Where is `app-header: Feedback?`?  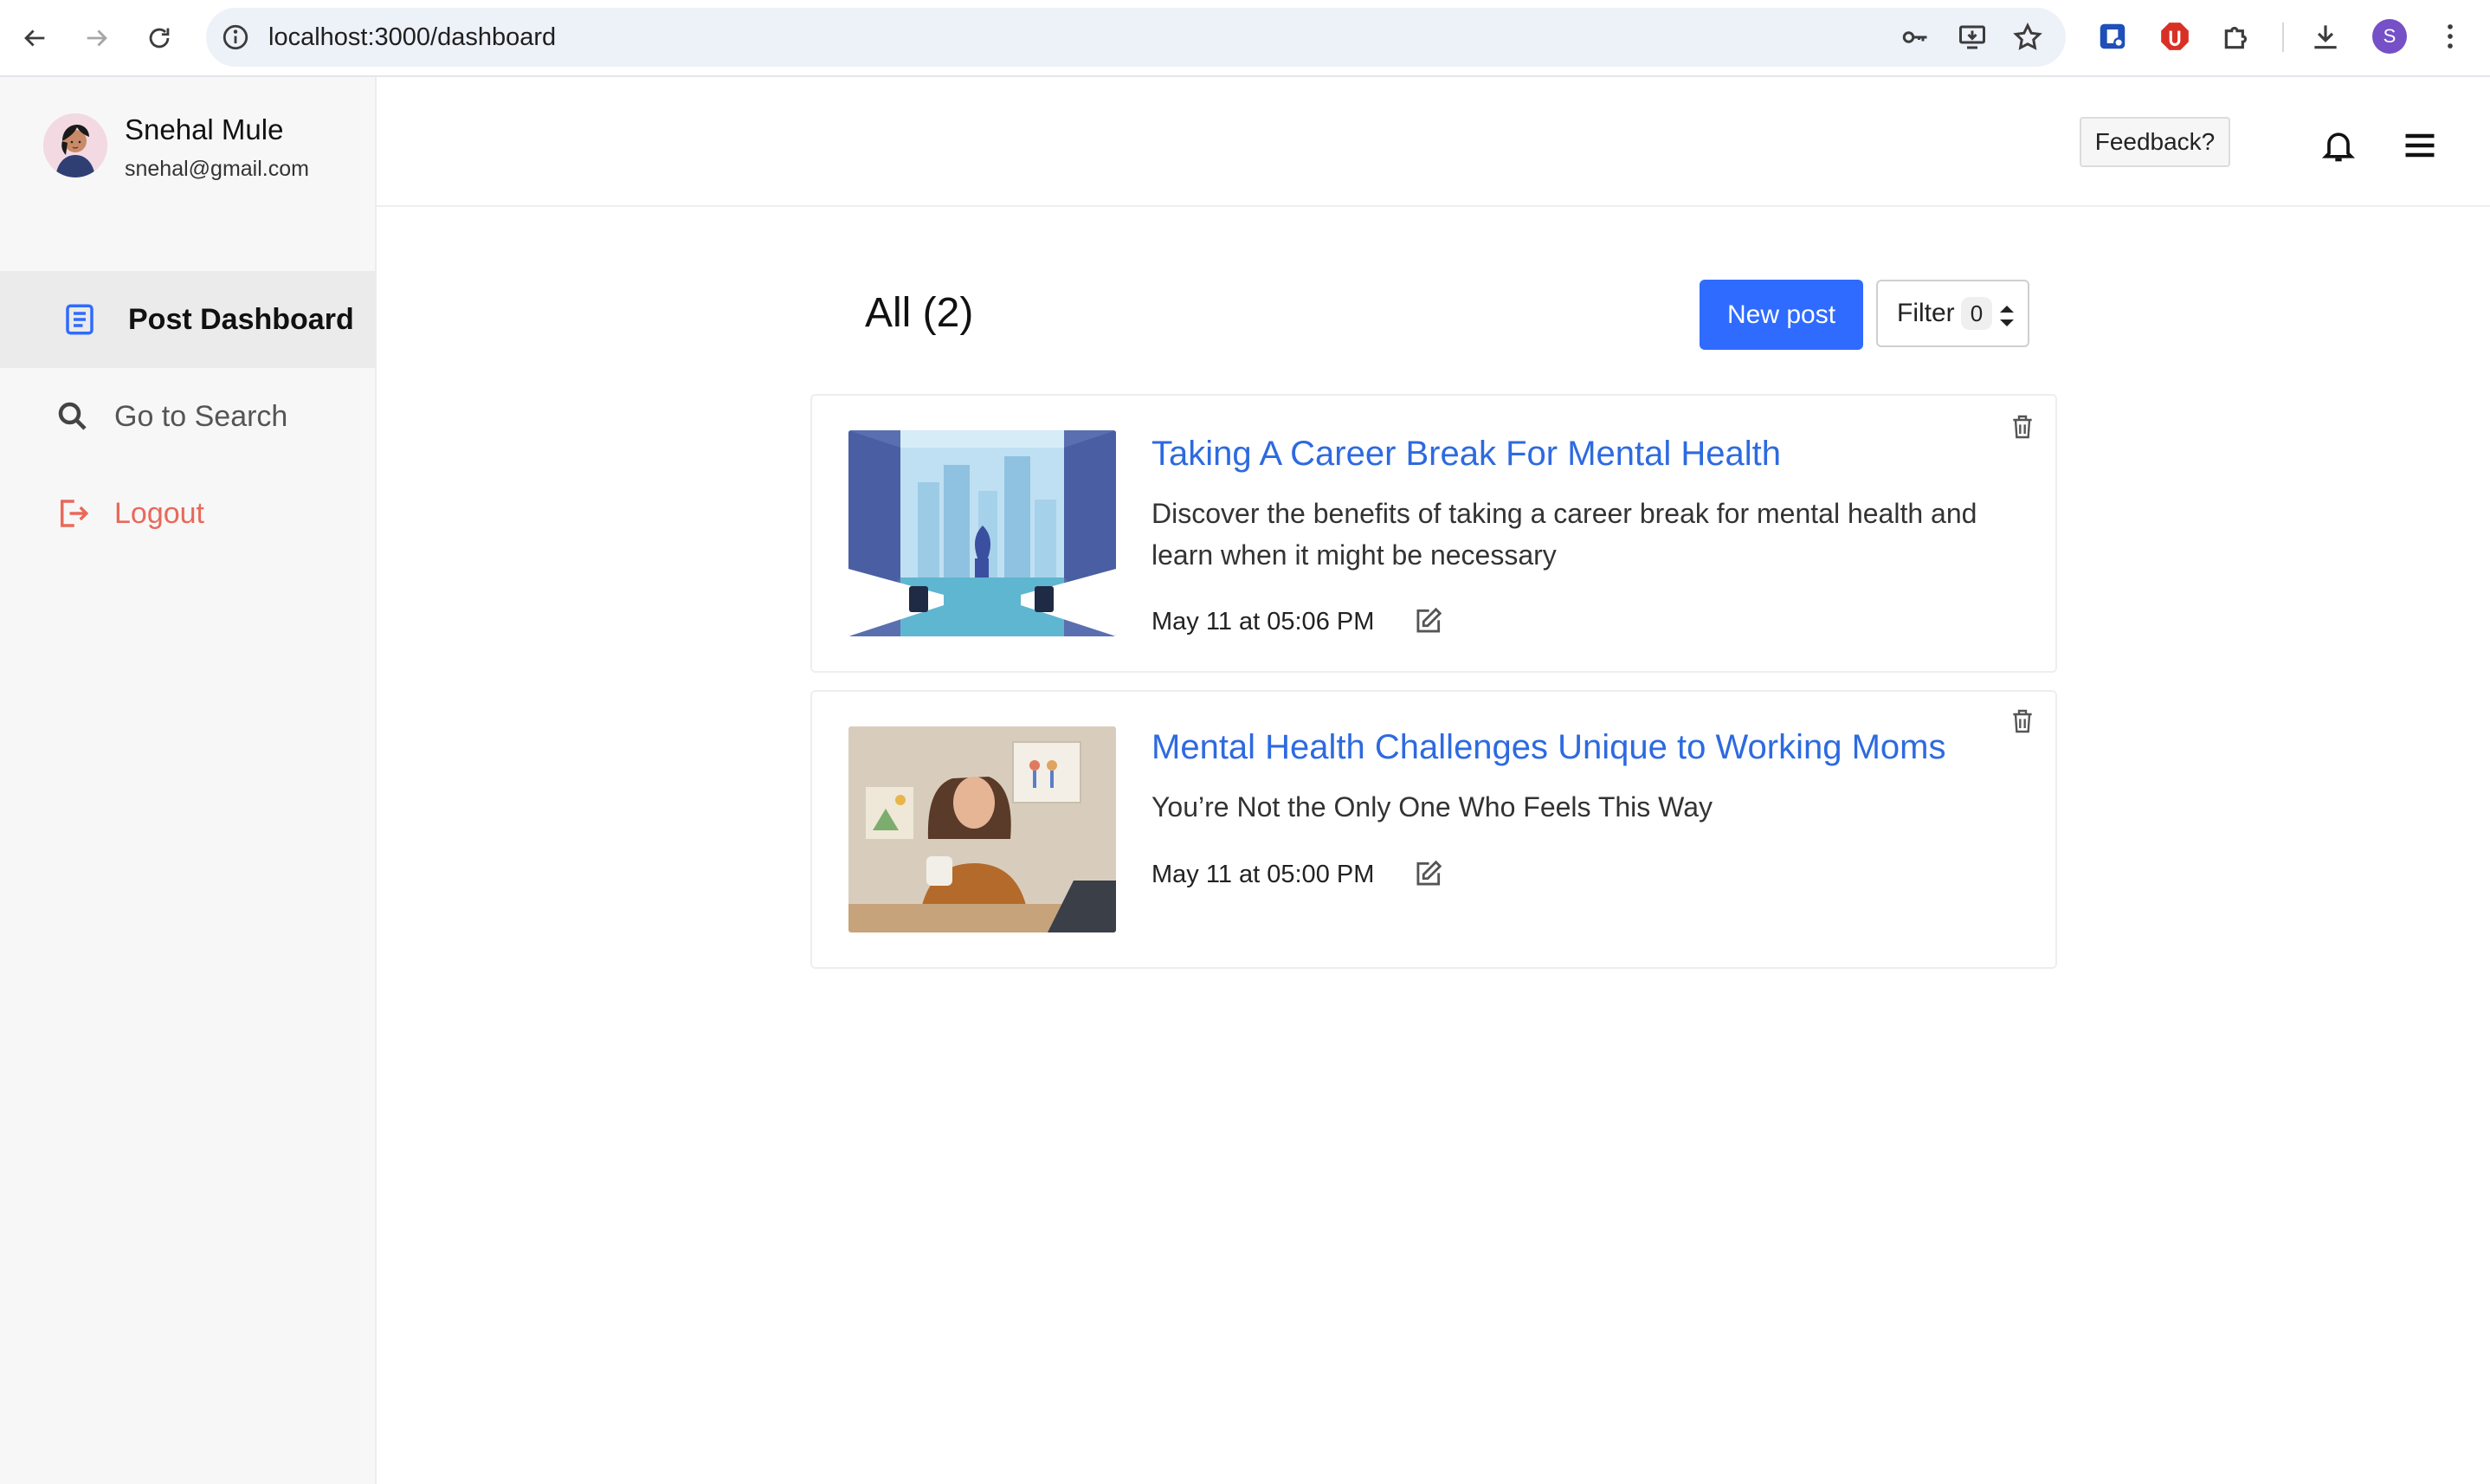
app-header: Feedback? is located at coordinates (1433, 142).